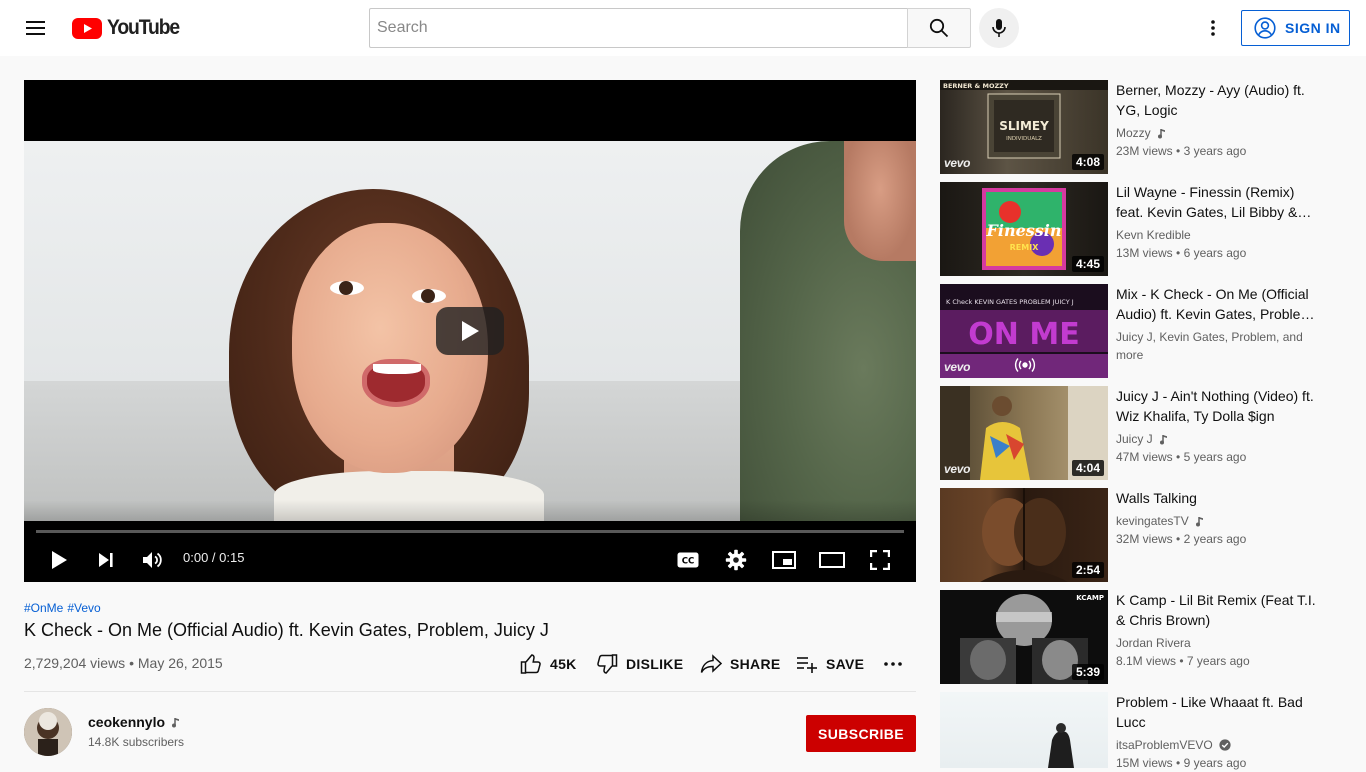 This screenshot has height=772, width=1366. Describe the element at coordinates (1010, 302) in the screenshot. I see `thumbnail-header-text: K Check KEVIN GATES PROBLEM JUICY J` at that location.